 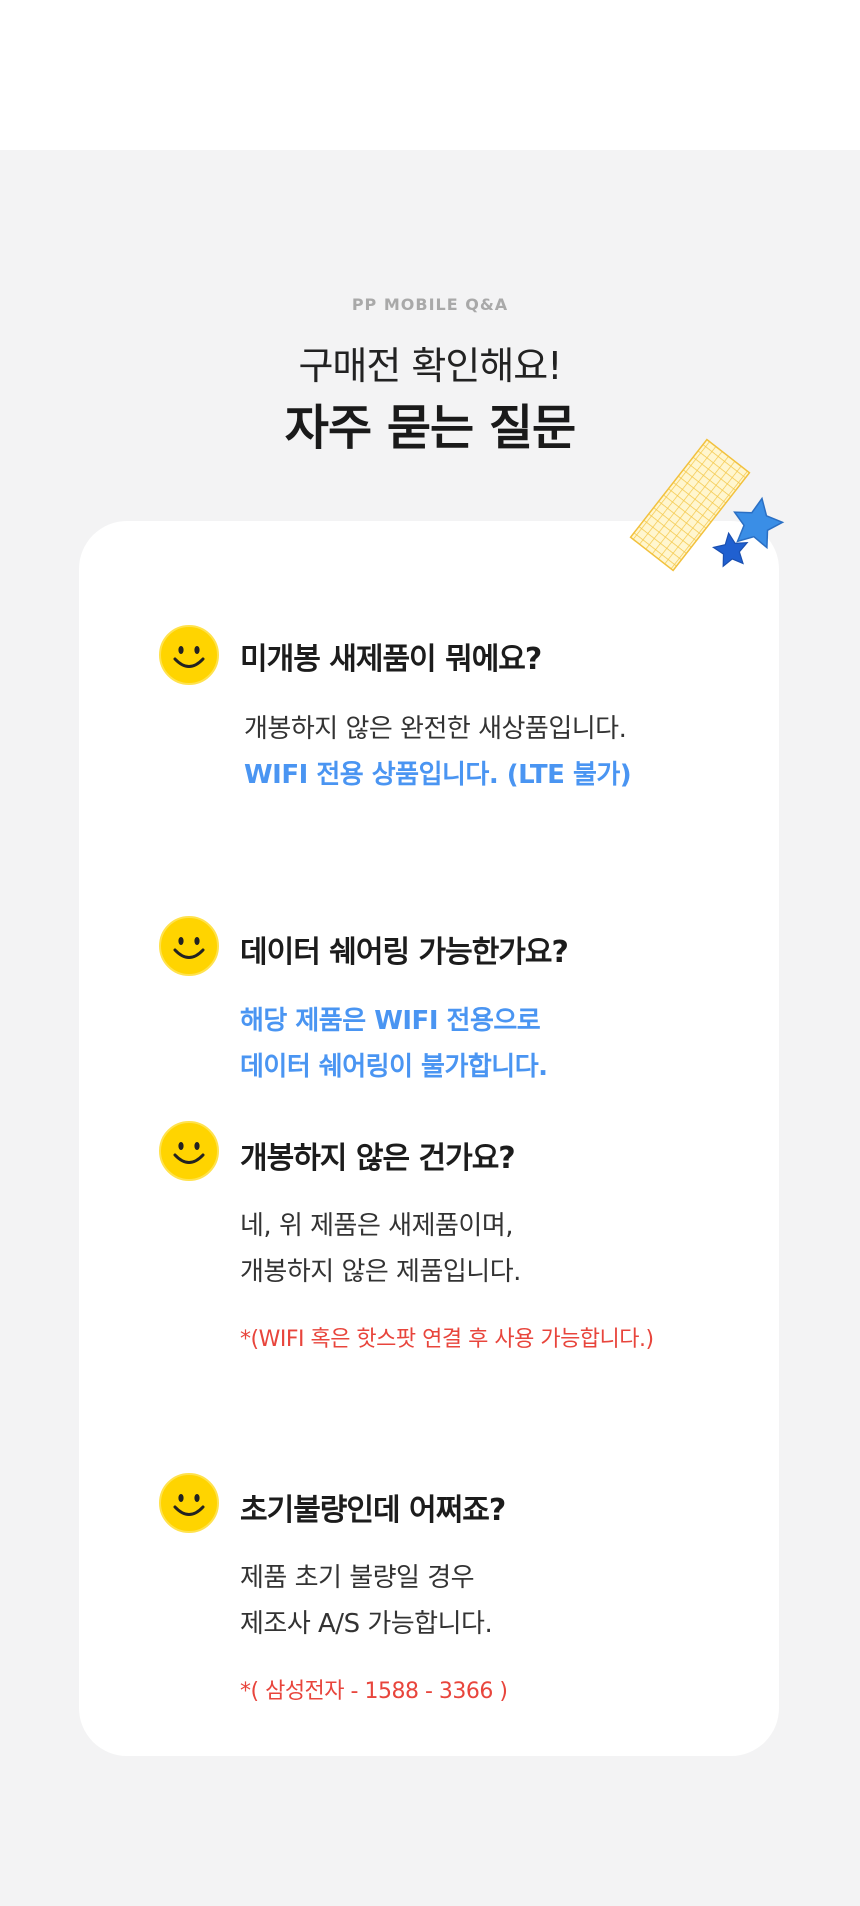 What do you see at coordinates (404, 952) in the screenshot?
I see `faq-question: 데이터 쉐어링 가능한가요?` at bounding box center [404, 952].